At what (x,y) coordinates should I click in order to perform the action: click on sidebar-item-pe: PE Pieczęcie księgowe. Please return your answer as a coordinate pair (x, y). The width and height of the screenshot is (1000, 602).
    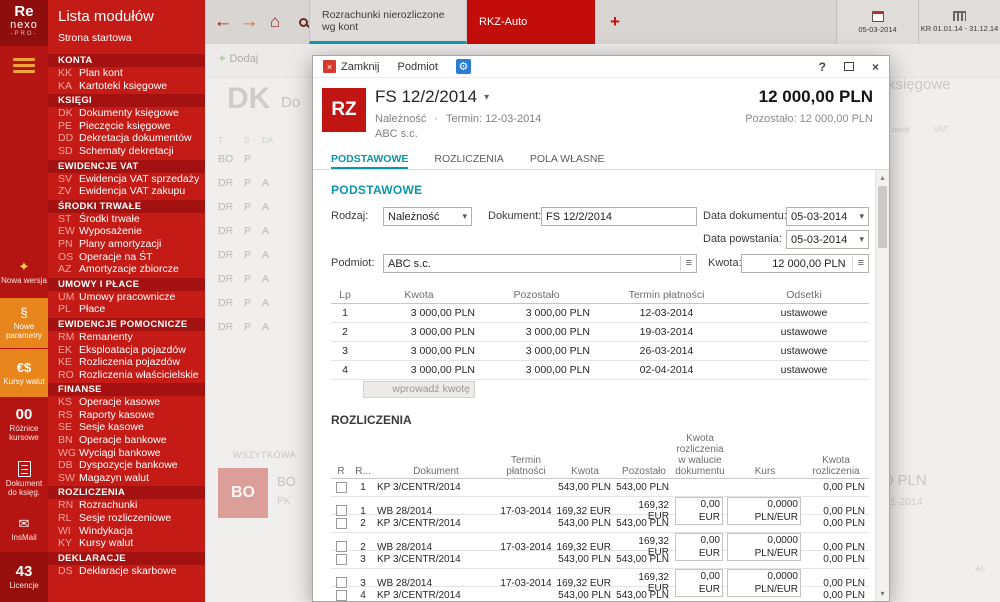
    Looking at the image, I should click on (126, 126).